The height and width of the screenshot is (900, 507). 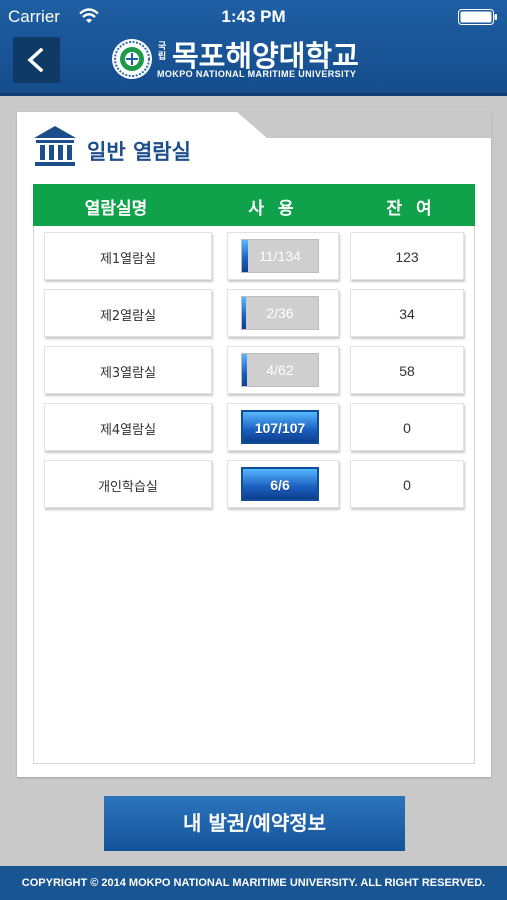 What do you see at coordinates (477, 17) in the screenshot?
I see `battery-icon` at bounding box center [477, 17].